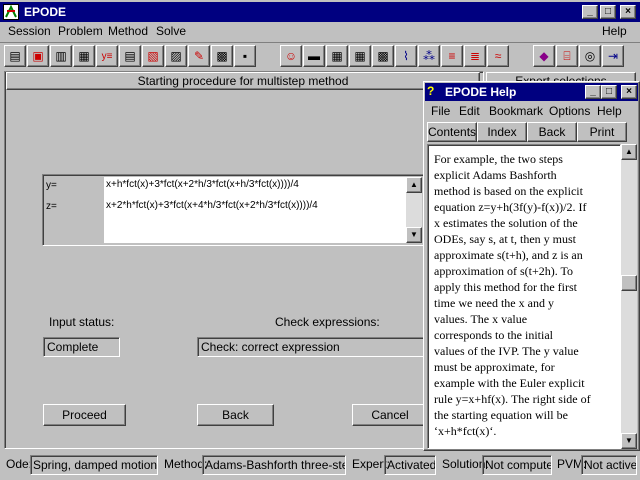 The height and width of the screenshot is (480, 640). I want to click on cancel-button: Cancel, so click(390, 415).